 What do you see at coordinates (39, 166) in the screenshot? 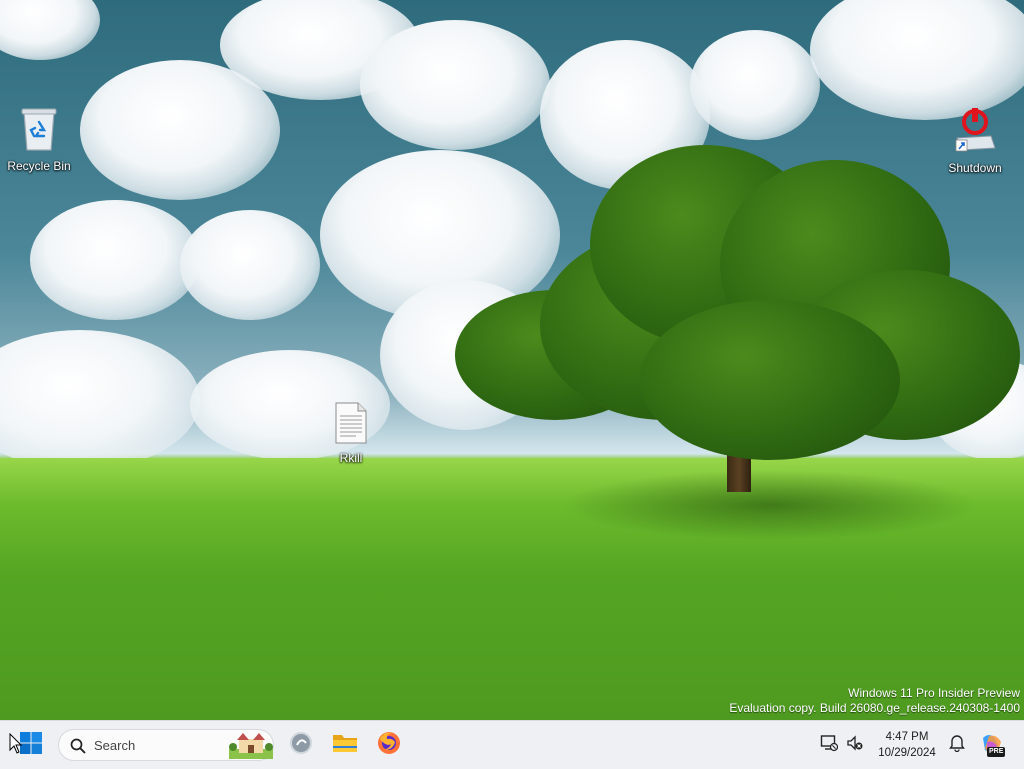
I see `desktop-icon-label: Recycle Bin` at bounding box center [39, 166].